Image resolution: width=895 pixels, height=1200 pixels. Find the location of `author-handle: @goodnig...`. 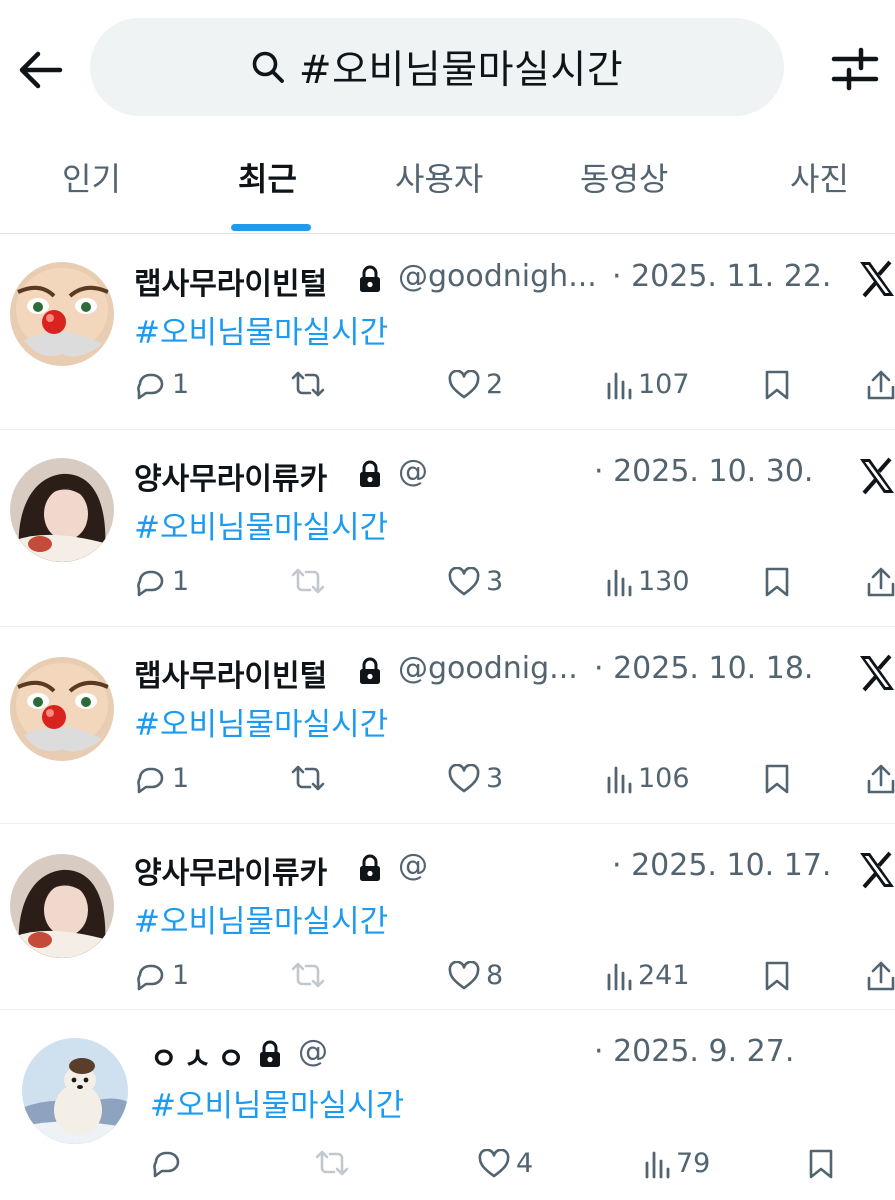

author-handle: @goodnig... is located at coordinates (488, 668).